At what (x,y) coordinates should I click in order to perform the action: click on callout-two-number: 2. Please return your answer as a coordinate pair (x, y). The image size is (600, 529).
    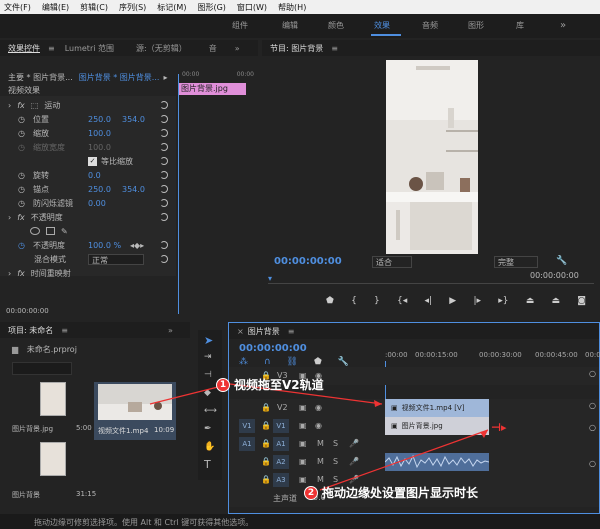
    Looking at the image, I should click on (311, 492).